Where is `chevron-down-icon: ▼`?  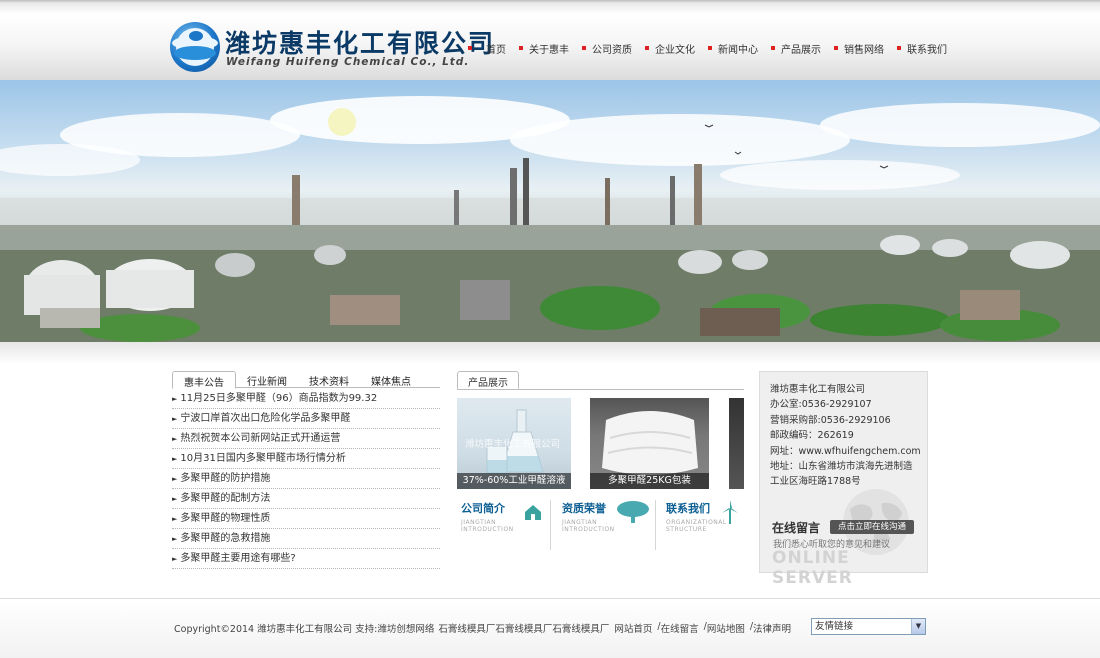
chevron-down-icon: ▼ is located at coordinates (918, 626).